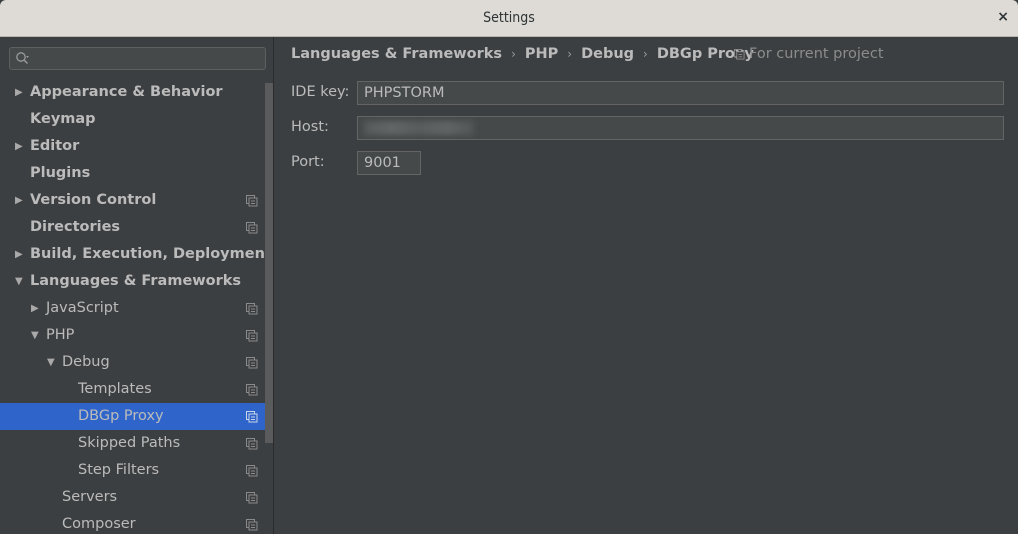 The image size is (1018, 534). Describe the element at coordinates (389, 163) in the screenshot. I see `port-input: 9001` at that location.